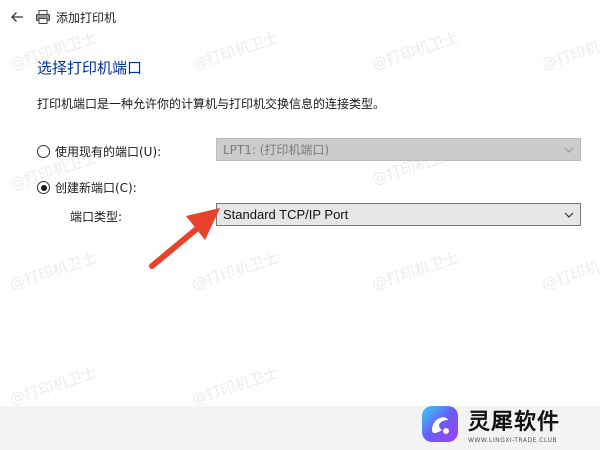 The image size is (600, 450). Describe the element at coordinates (96, 188) in the screenshot. I see `create-new-port-label: 创建新端口(C):` at that location.